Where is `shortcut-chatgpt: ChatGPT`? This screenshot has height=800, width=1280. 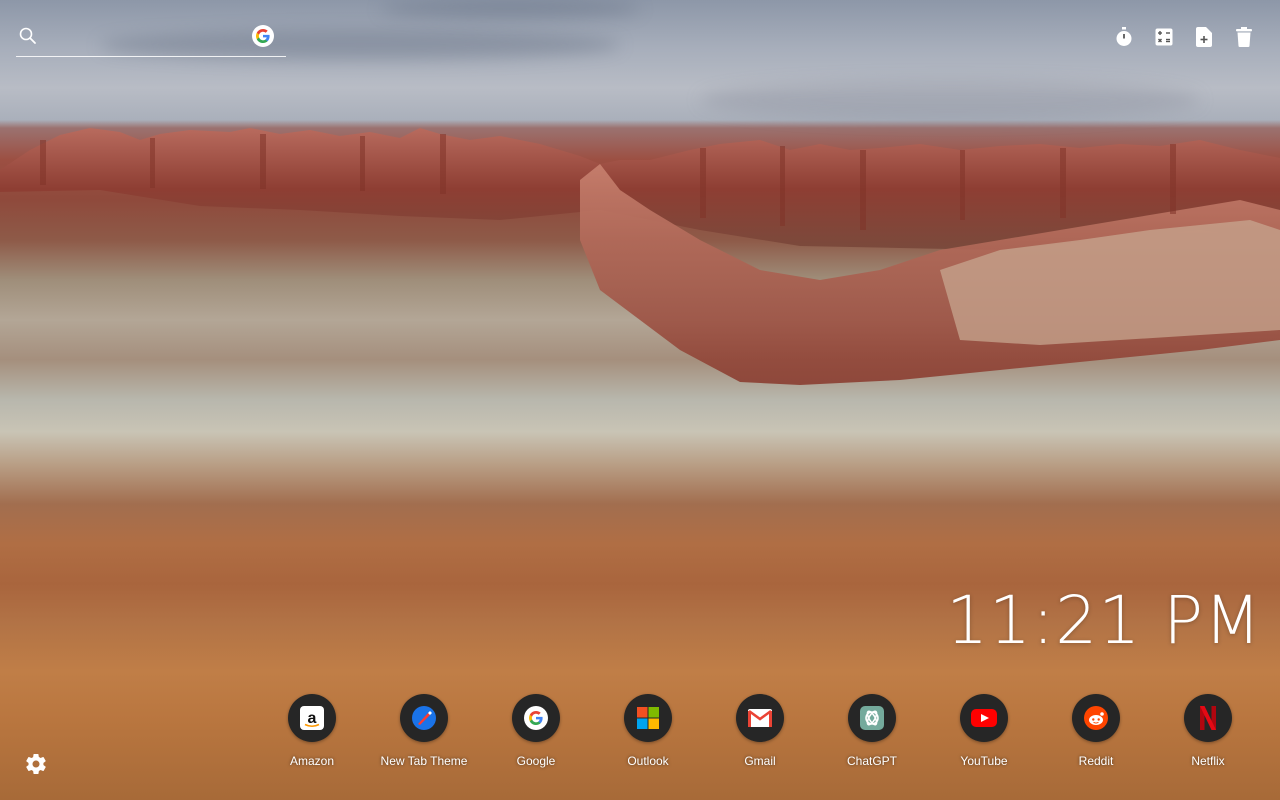 shortcut-chatgpt: ChatGPT is located at coordinates (872, 731).